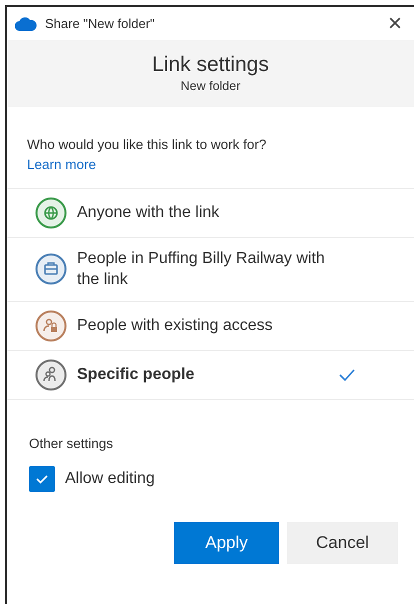 This screenshot has height=604, width=414. Describe the element at coordinates (226, 543) in the screenshot. I see `apply-button: Apply` at that location.